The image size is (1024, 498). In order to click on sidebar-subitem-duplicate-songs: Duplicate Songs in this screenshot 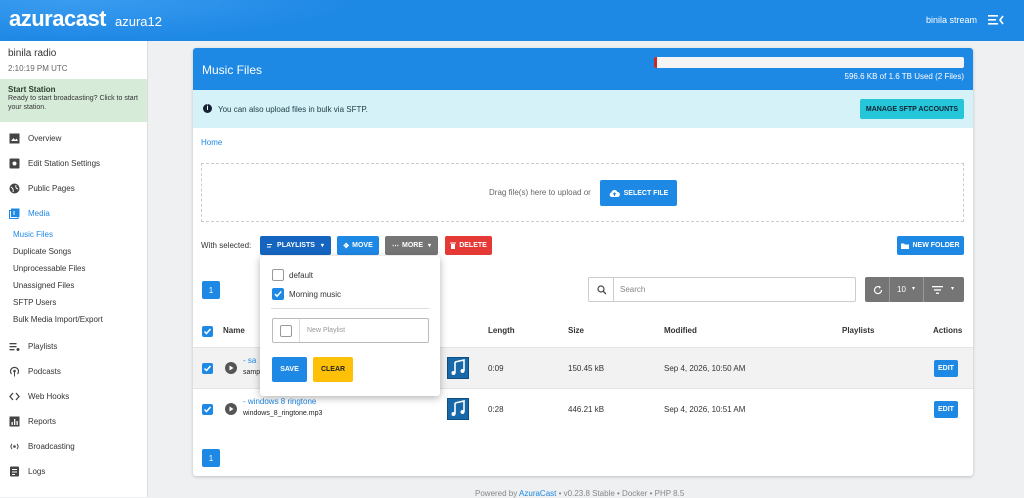, I will do `click(73, 251)`.